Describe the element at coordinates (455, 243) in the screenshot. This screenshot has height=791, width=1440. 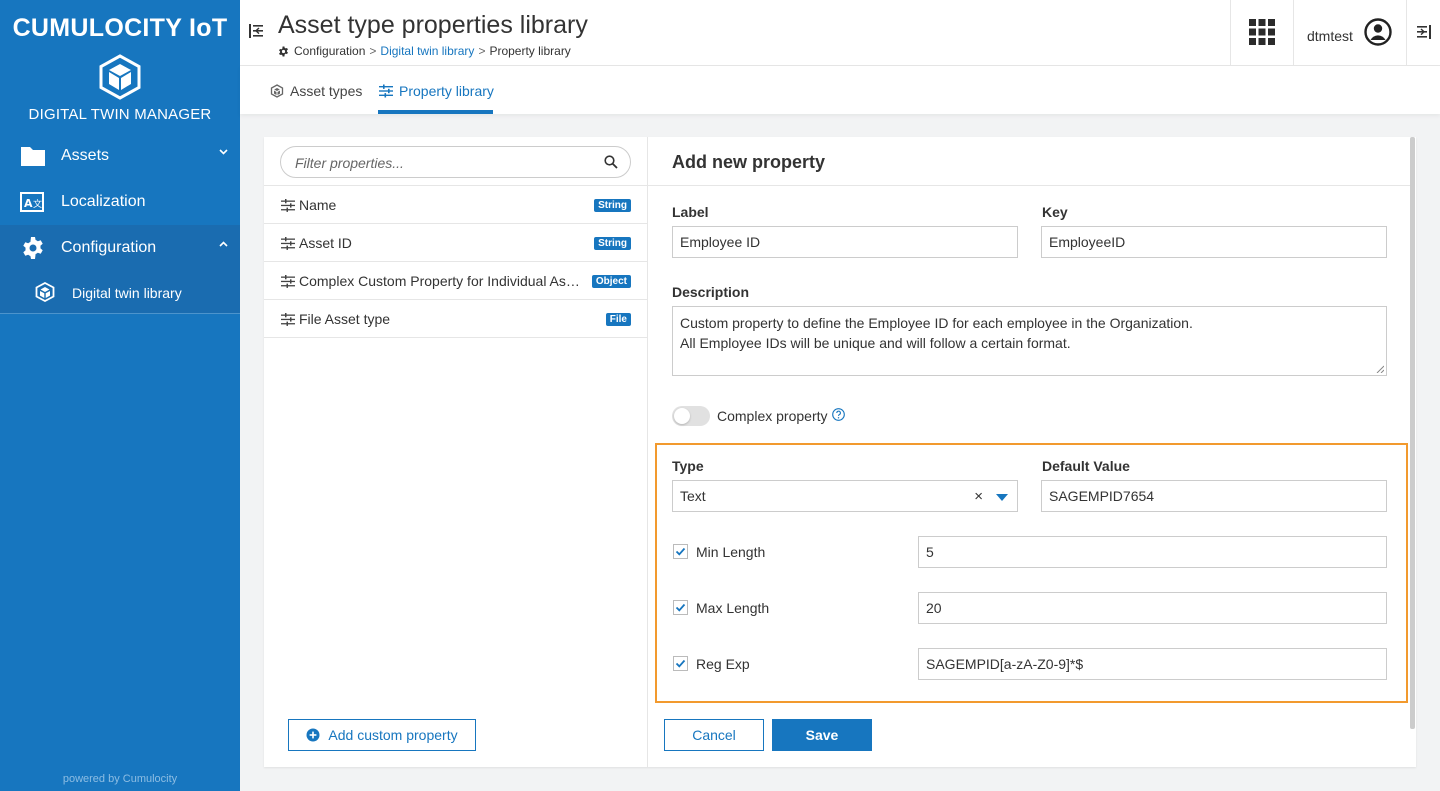
I see `list-item: Asset ID String` at that location.